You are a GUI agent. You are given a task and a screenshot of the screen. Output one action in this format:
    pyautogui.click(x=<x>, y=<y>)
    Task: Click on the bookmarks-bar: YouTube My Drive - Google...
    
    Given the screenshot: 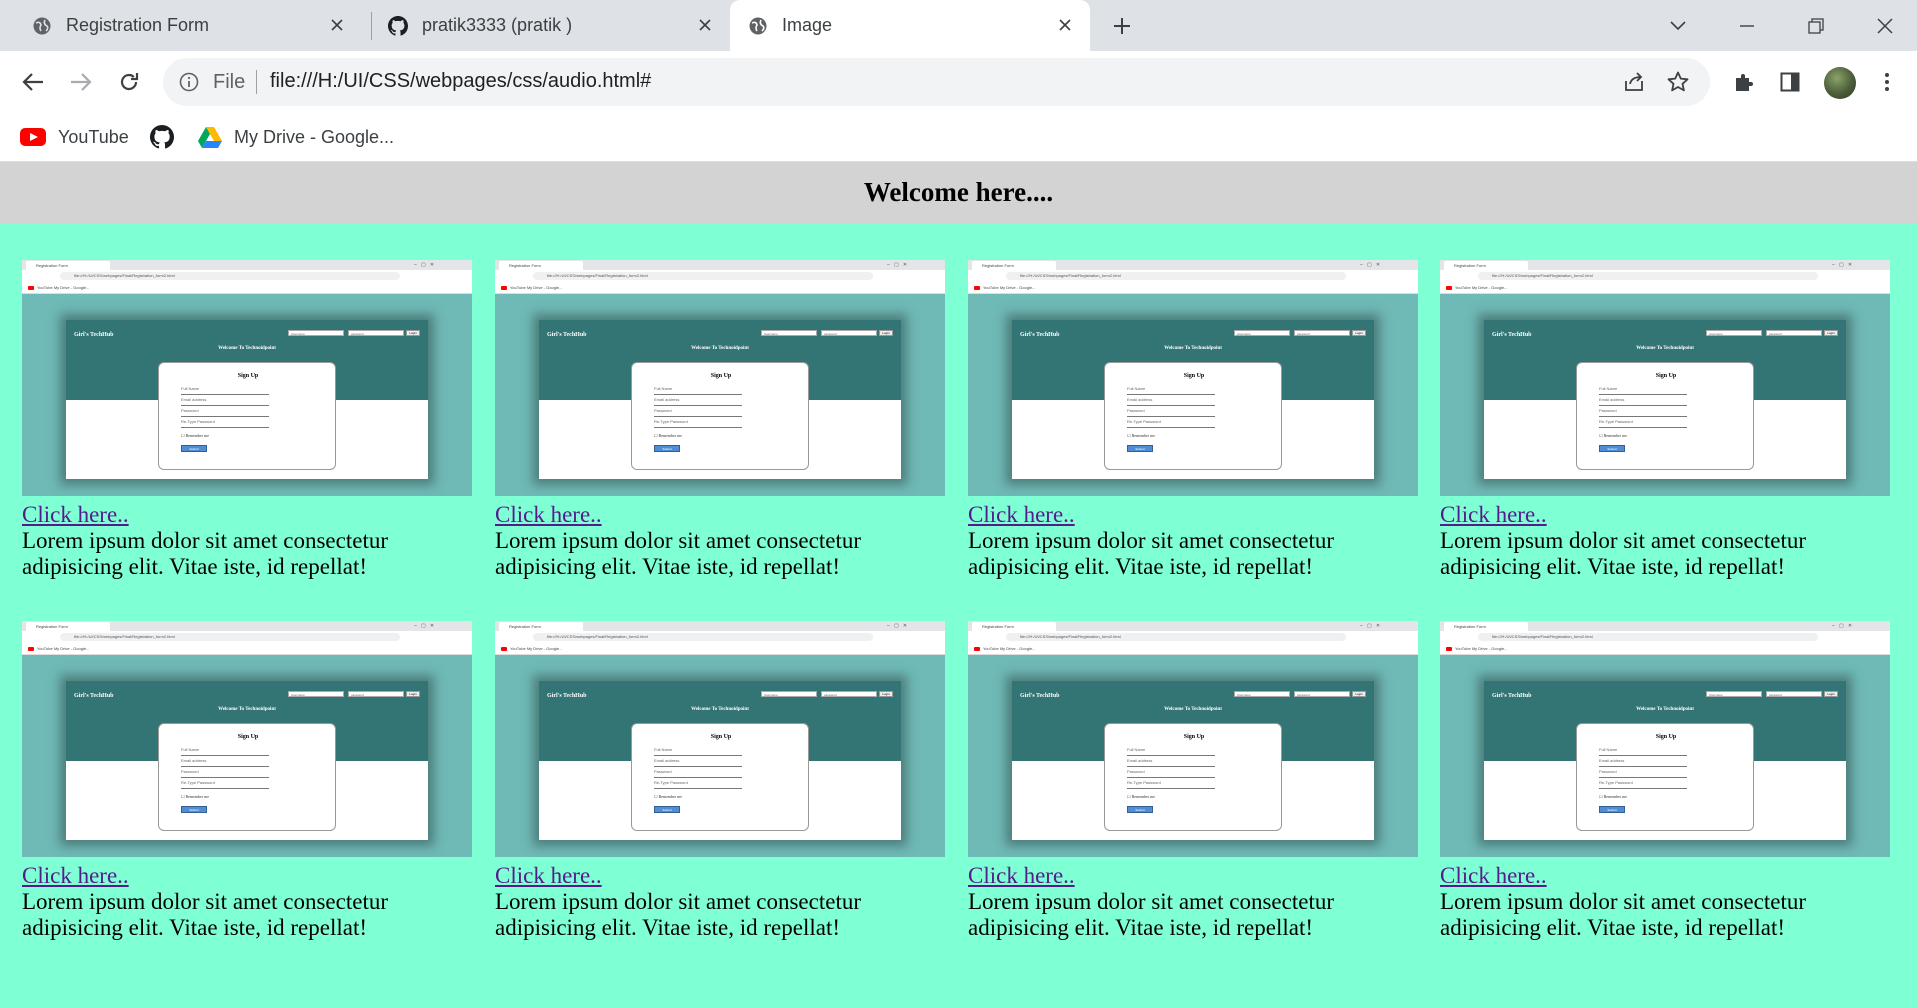 What is the action you would take?
    pyautogui.click(x=958, y=137)
    